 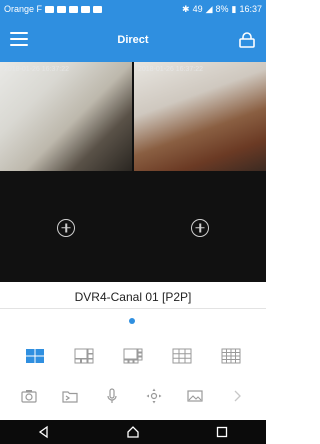 I want to click on grid-6-icon, so click(x=84, y=356).